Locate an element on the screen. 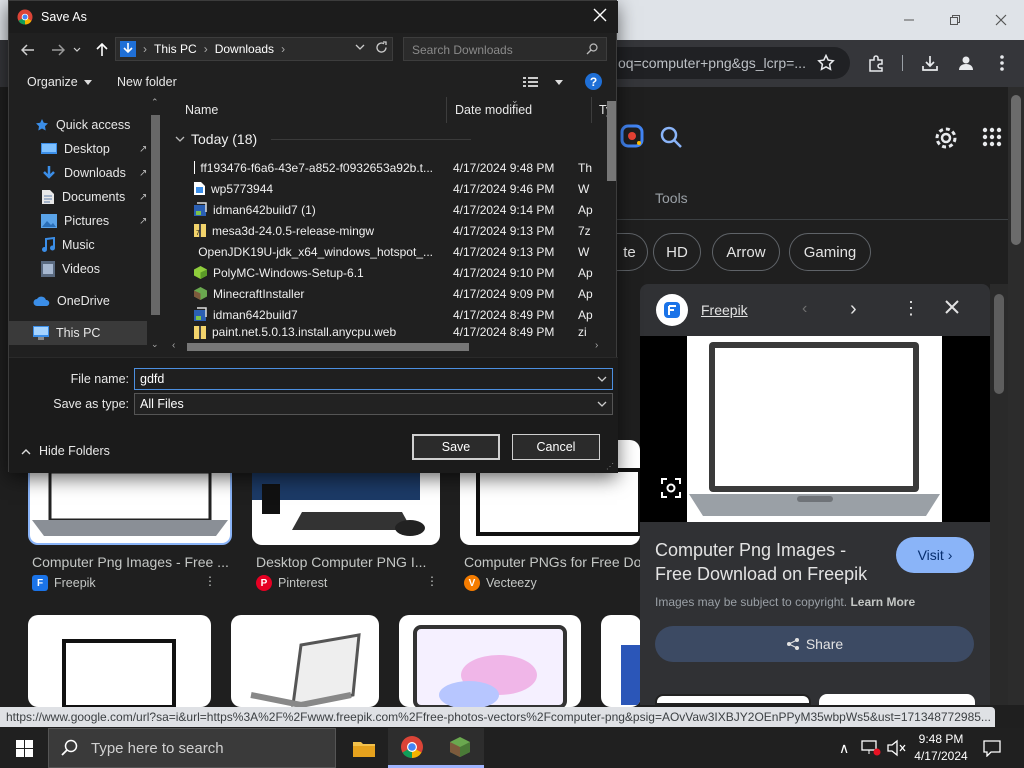  file-list-hscrollbar: ‹ › is located at coordinates (387, 346).